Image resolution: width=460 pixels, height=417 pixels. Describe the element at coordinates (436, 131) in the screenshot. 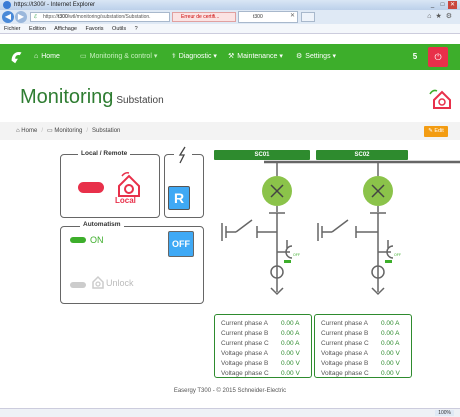

I see `edit-button: ✎ Edit` at that location.